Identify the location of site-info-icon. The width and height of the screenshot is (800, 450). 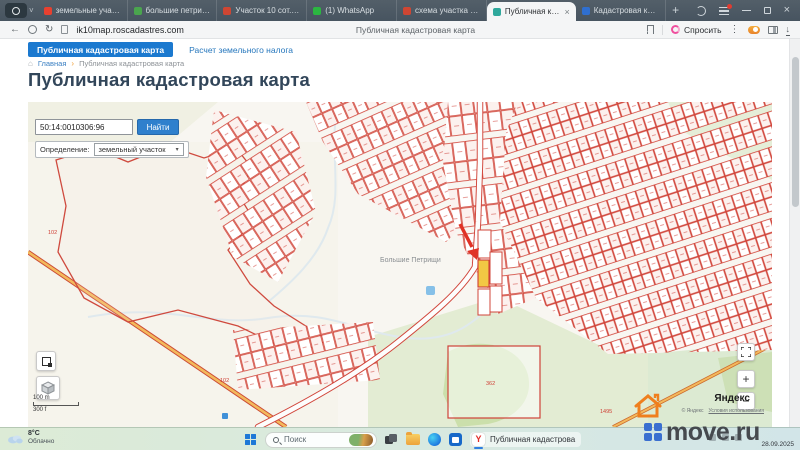
(65, 29).